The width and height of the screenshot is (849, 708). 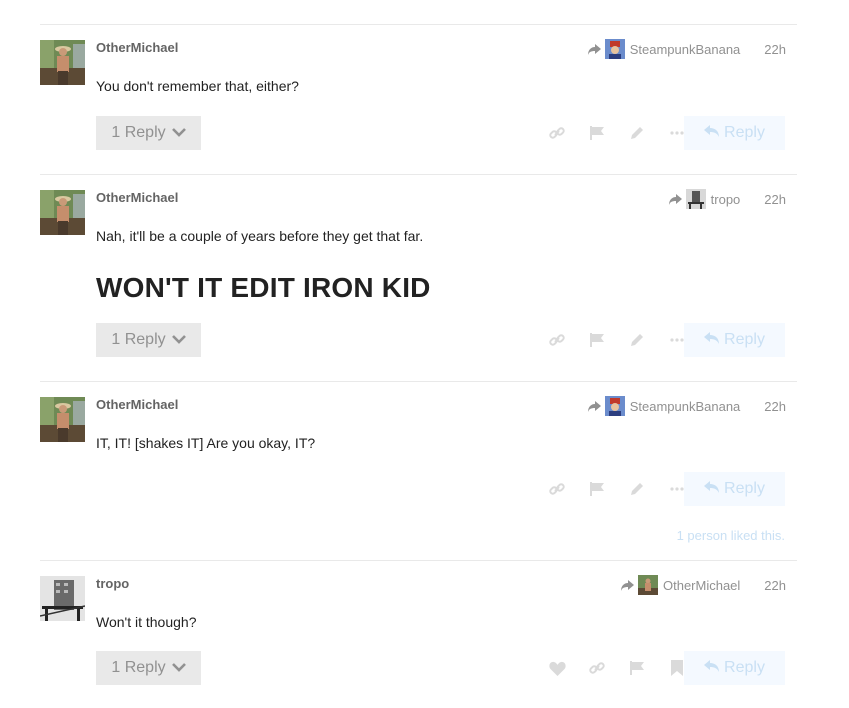 I want to click on reply-to-username: OtherMichael, so click(x=701, y=585).